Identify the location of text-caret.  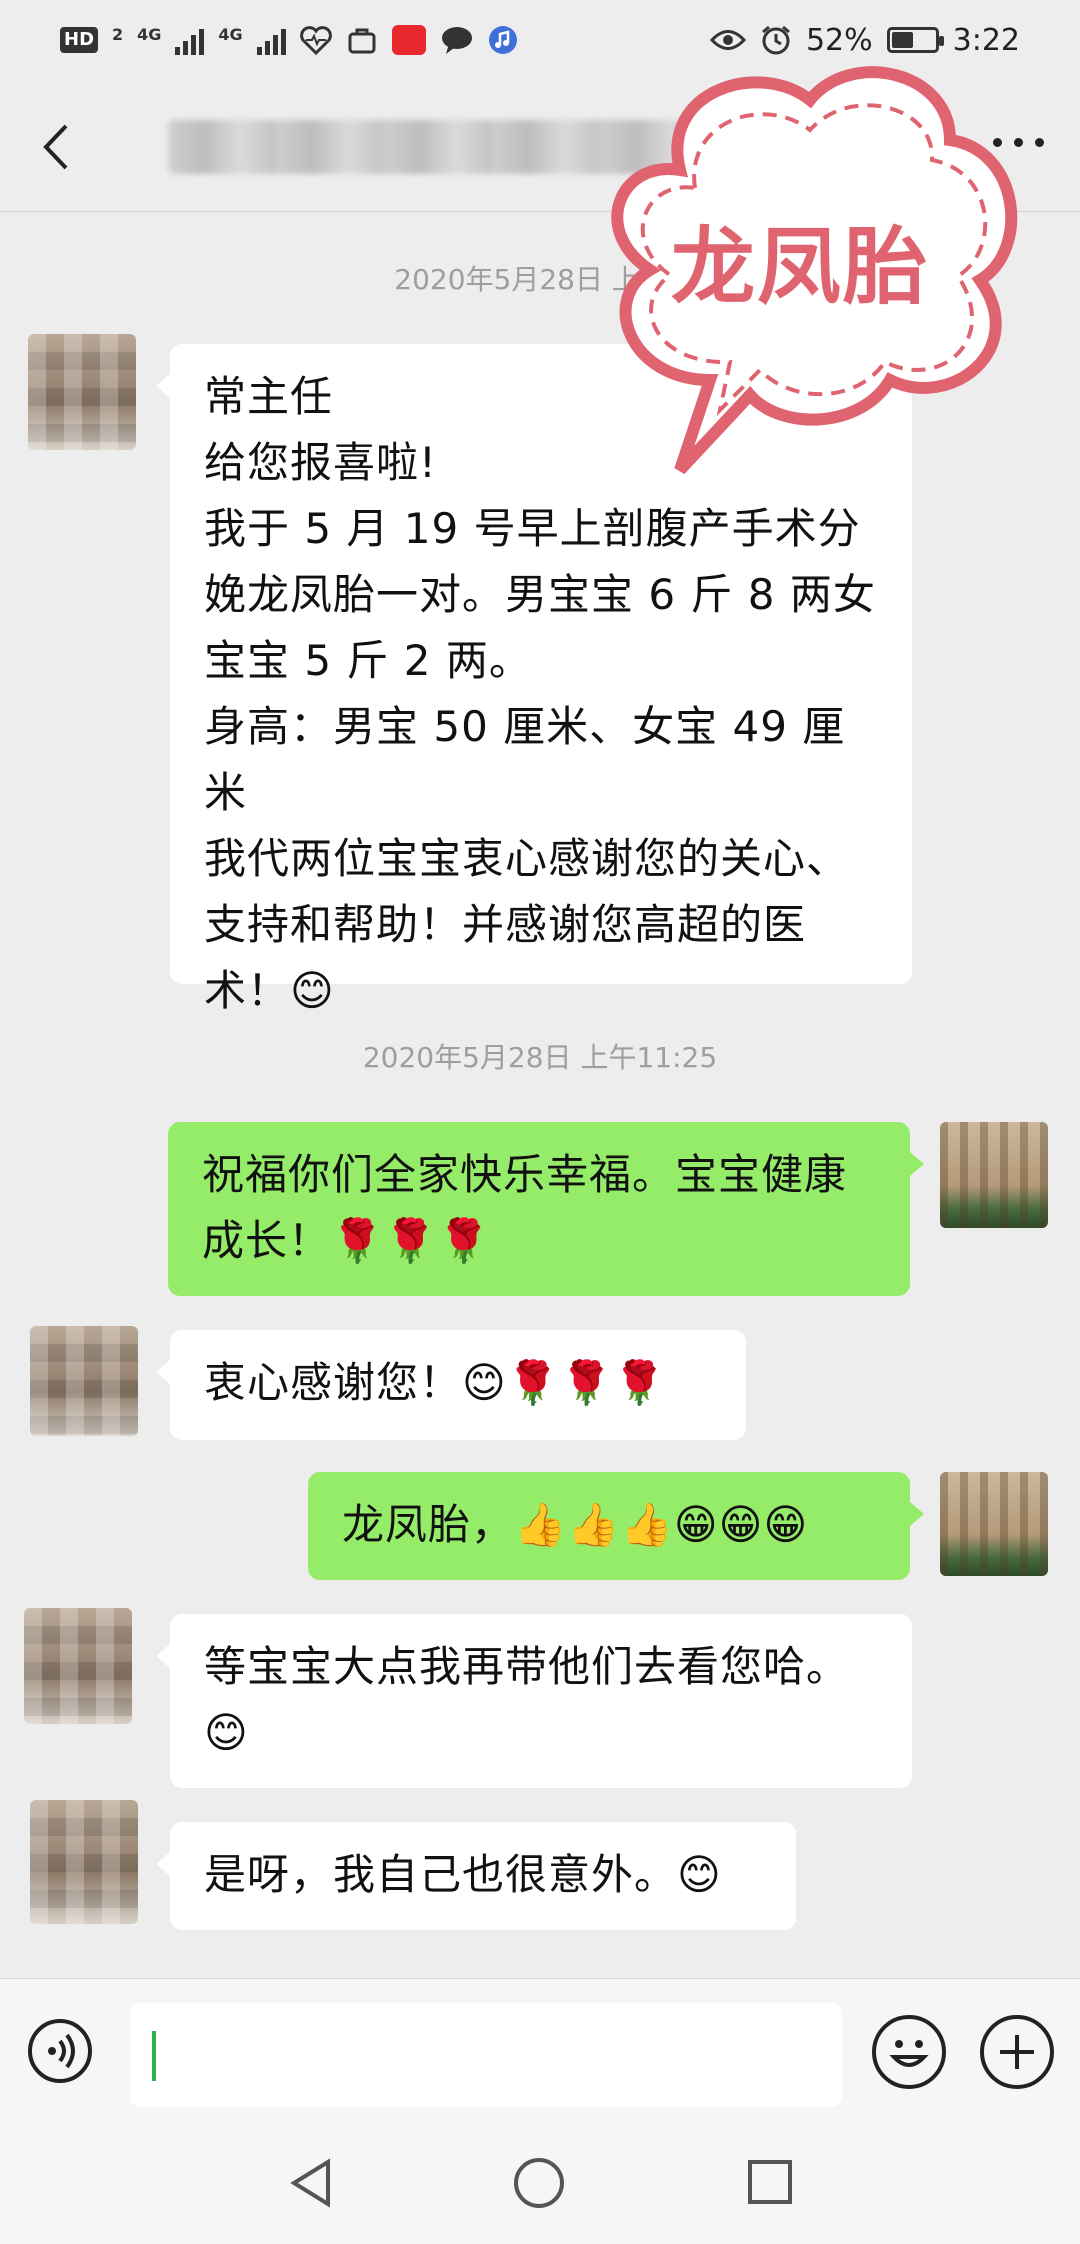
(154, 2056).